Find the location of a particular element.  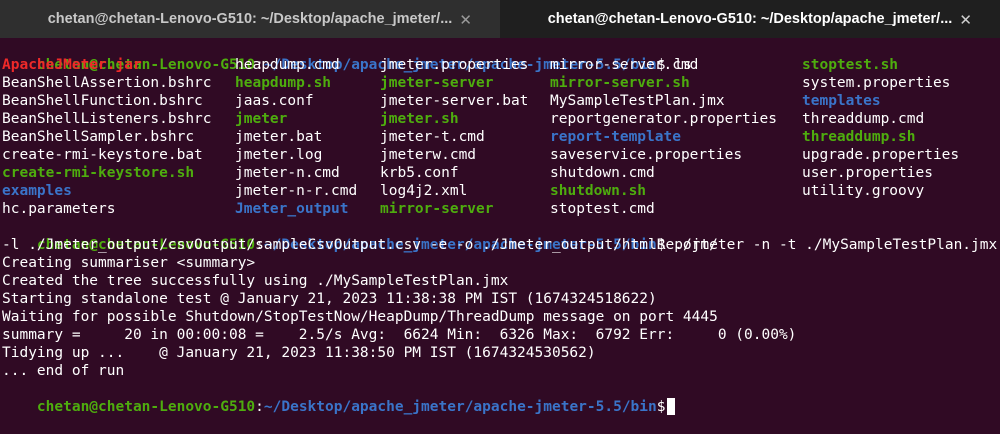

ls-entry-name: reportgenerator.properties is located at coordinates (663, 119).